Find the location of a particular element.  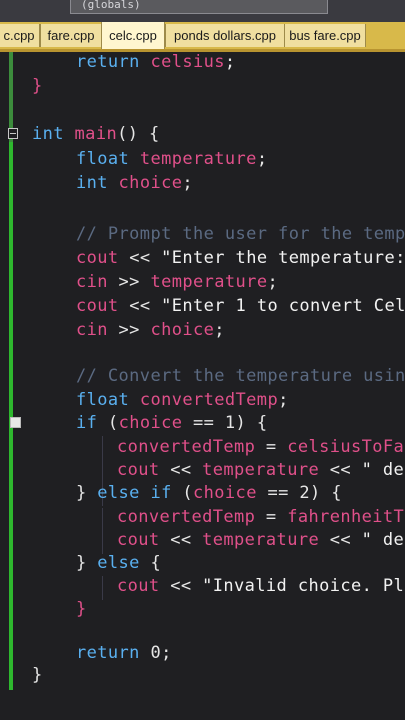

code-line: float temperature; is located at coordinates (172, 159).